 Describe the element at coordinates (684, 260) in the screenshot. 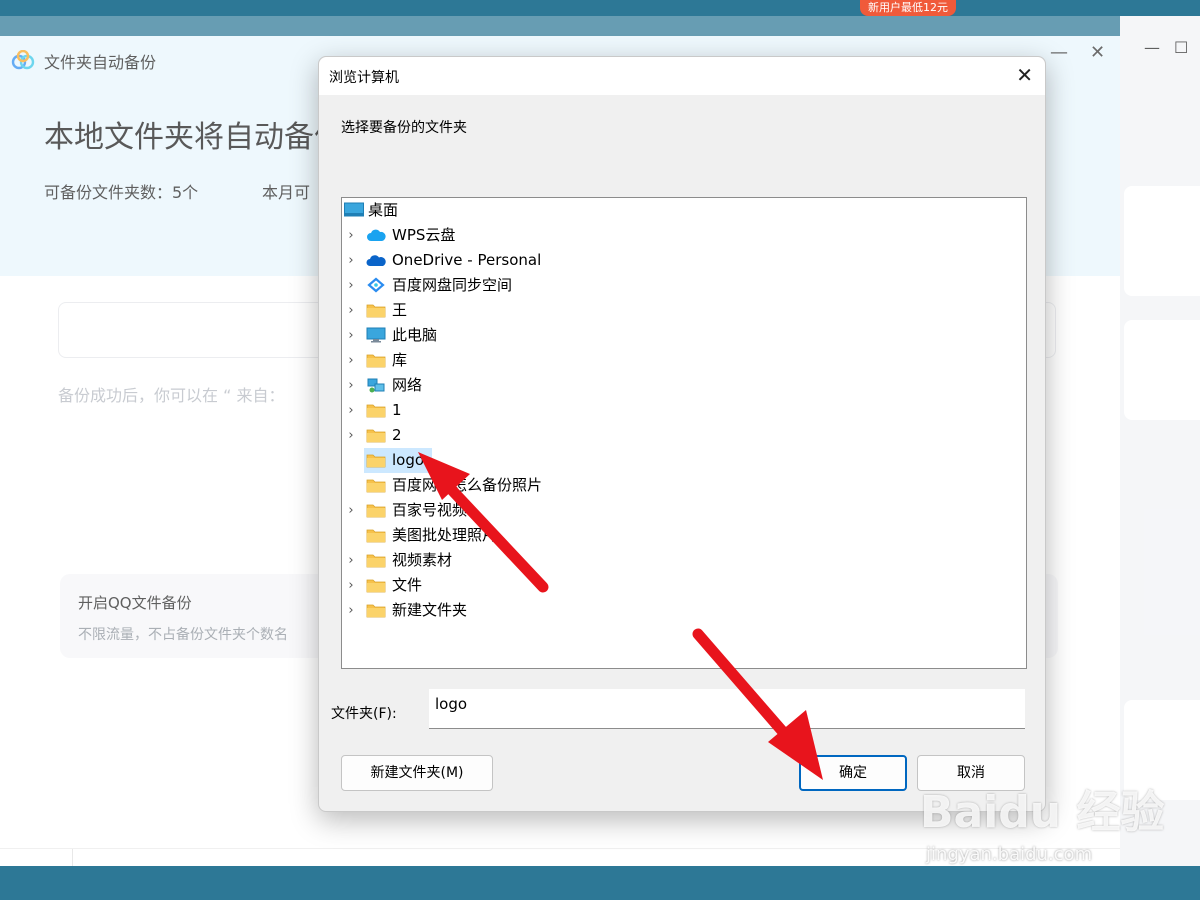

I see `tree-item: › OneDrive - Personal` at that location.